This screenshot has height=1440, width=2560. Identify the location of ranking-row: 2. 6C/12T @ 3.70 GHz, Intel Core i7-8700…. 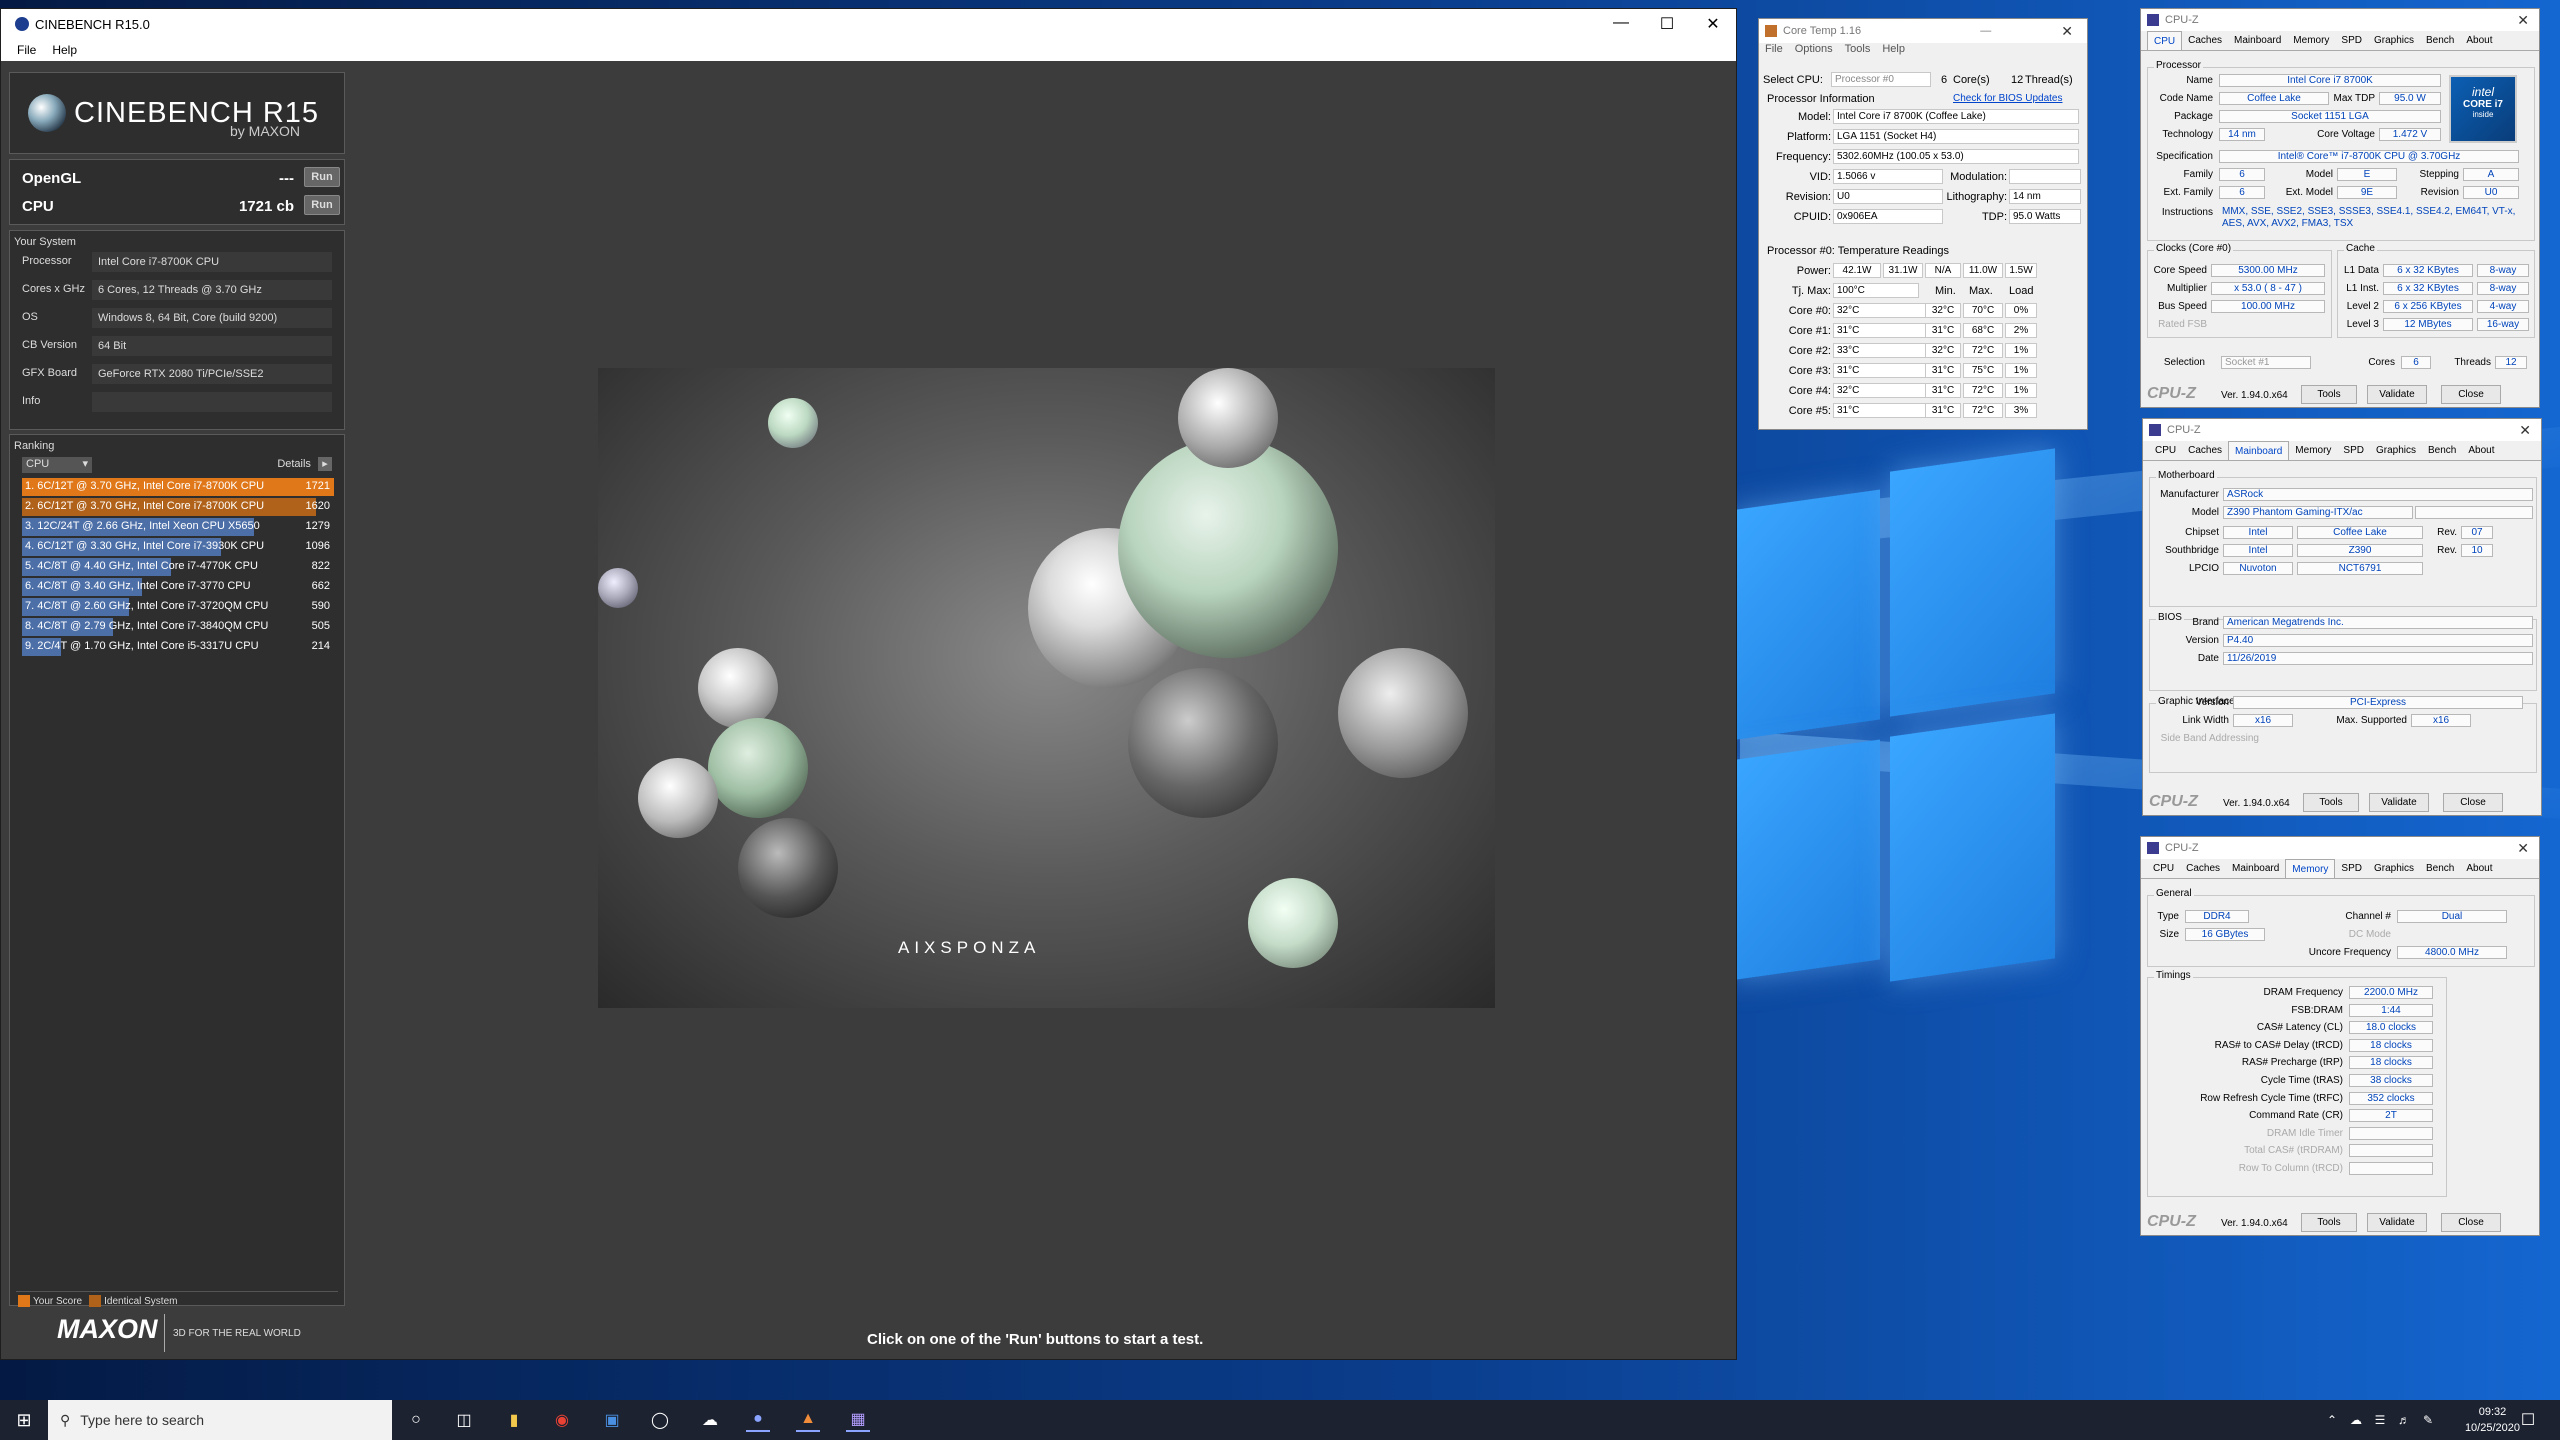
(178, 507).